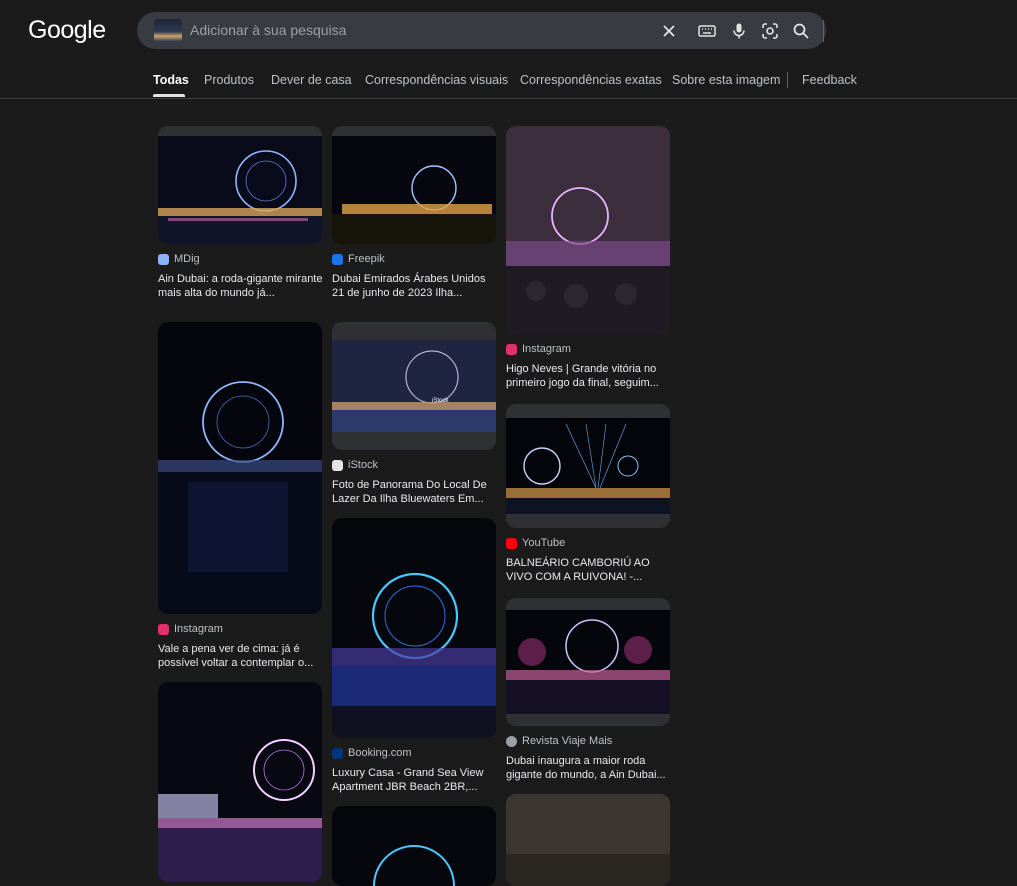 The image size is (1017, 886). I want to click on search-divider, so click(823, 31).